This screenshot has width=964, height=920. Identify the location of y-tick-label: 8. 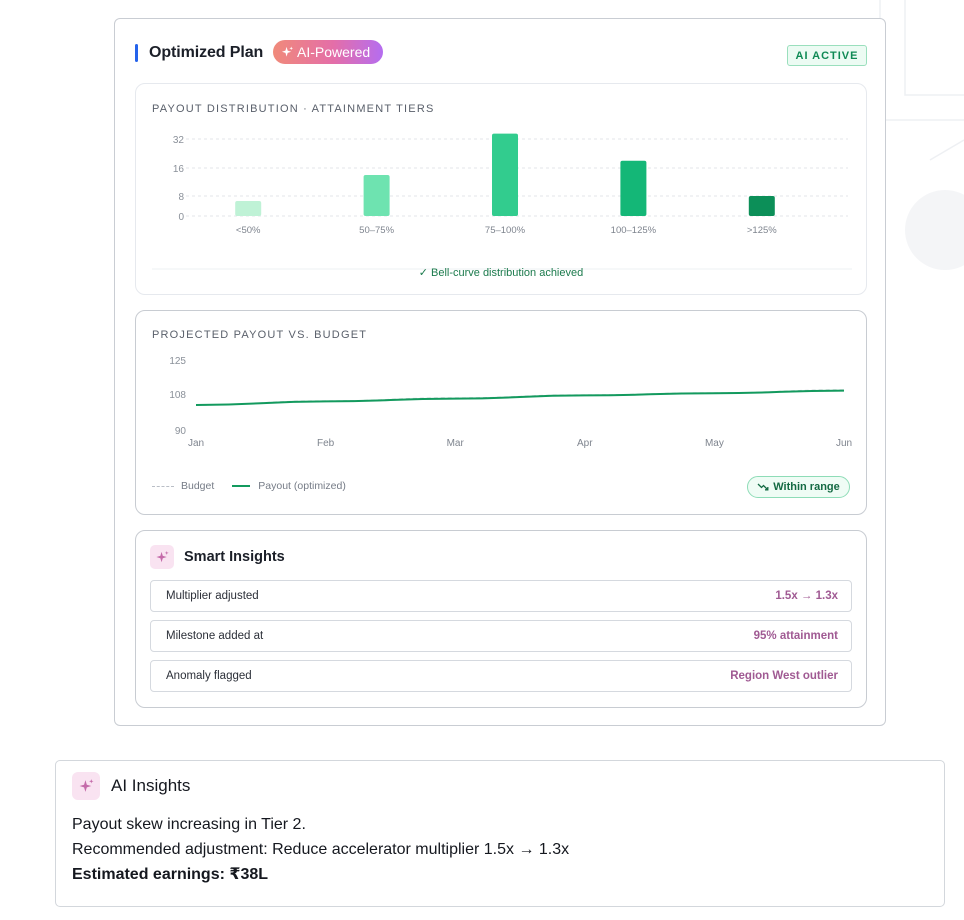
(181, 197).